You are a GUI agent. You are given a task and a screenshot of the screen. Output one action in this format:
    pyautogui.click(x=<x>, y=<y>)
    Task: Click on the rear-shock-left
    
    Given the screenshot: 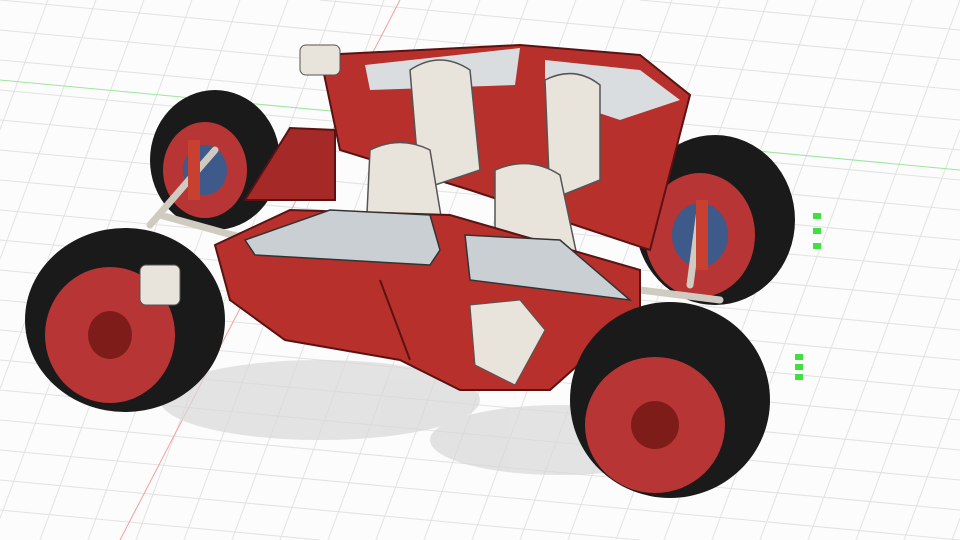 What is the action you would take?
    pyautogui.click(x=194, y=170)
    